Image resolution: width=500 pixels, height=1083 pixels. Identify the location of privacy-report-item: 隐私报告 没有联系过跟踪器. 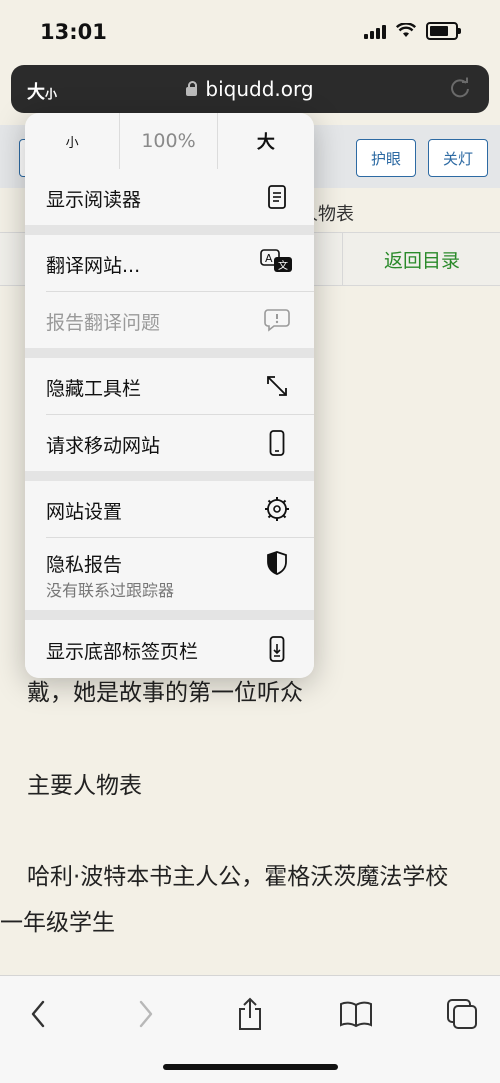
(169, 574).